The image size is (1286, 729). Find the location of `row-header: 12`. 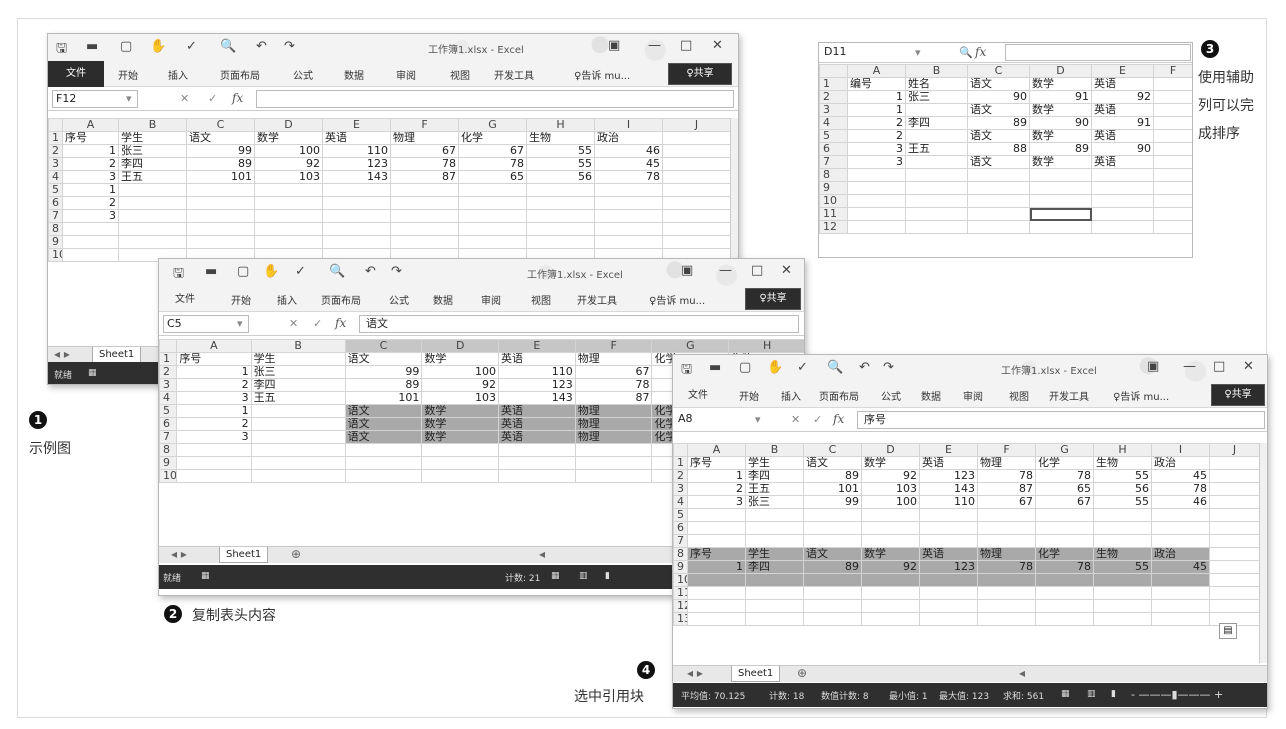

row-header: 12 is located at coordinates (833, 227).